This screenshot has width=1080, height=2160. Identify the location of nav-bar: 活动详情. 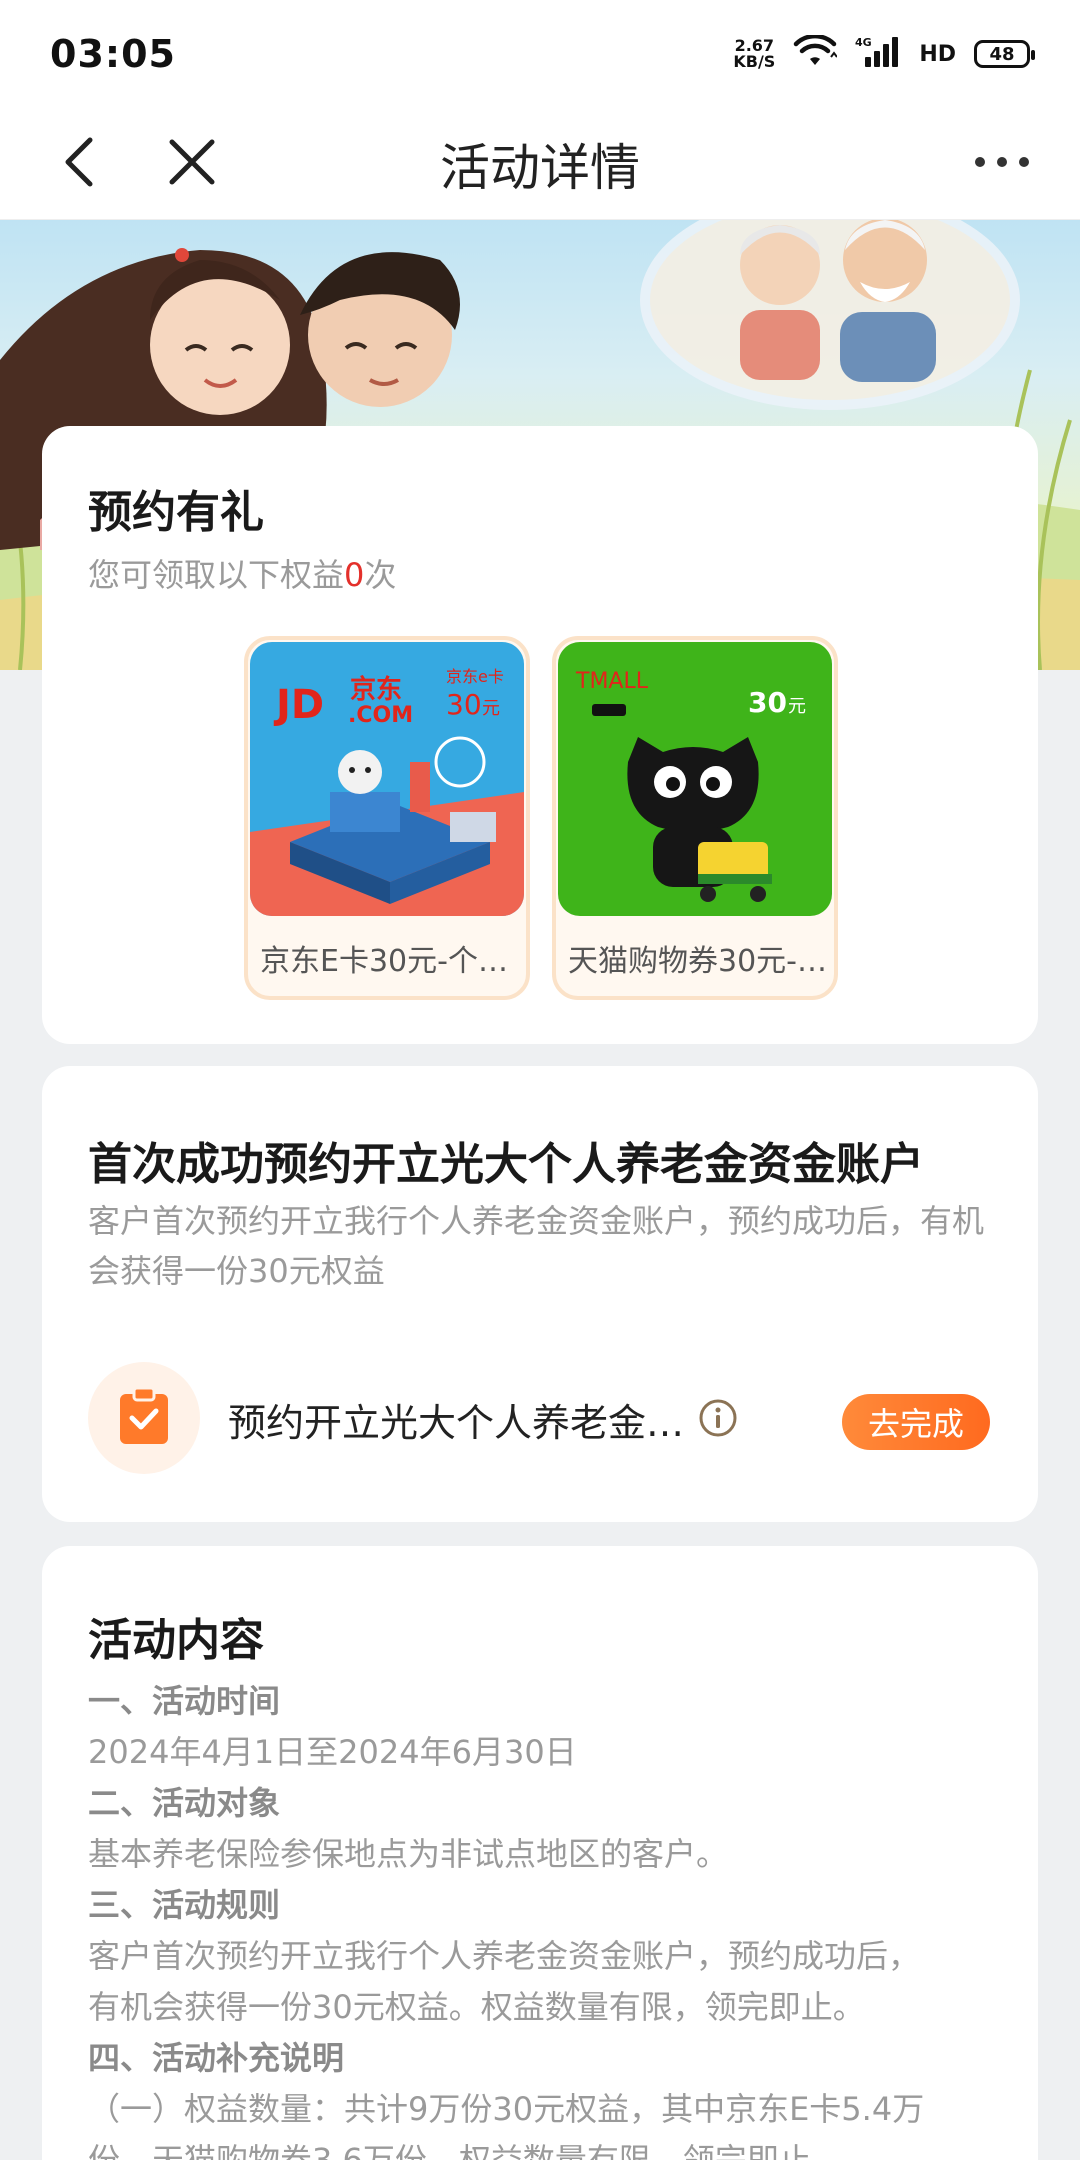
(540, 164).